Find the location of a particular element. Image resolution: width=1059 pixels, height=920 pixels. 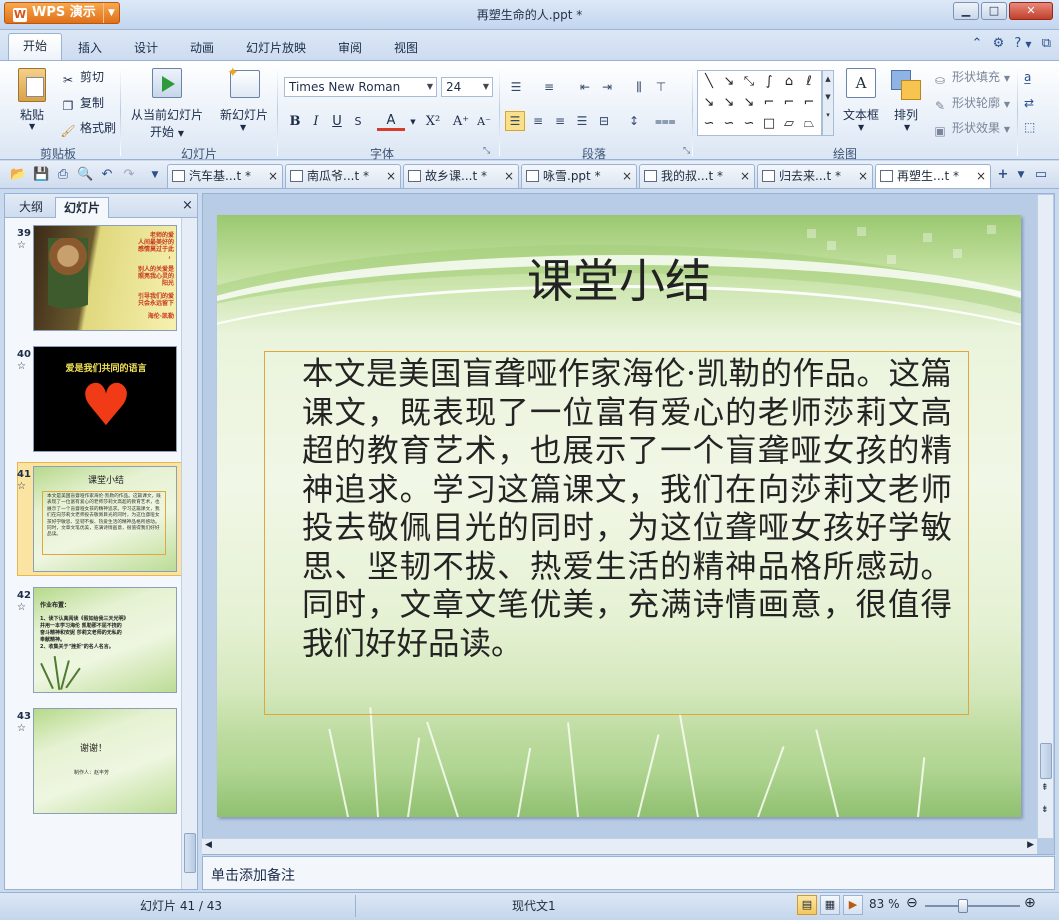

tab-slideshow: 幻灯片放映 is located at coordinates (276, 47).